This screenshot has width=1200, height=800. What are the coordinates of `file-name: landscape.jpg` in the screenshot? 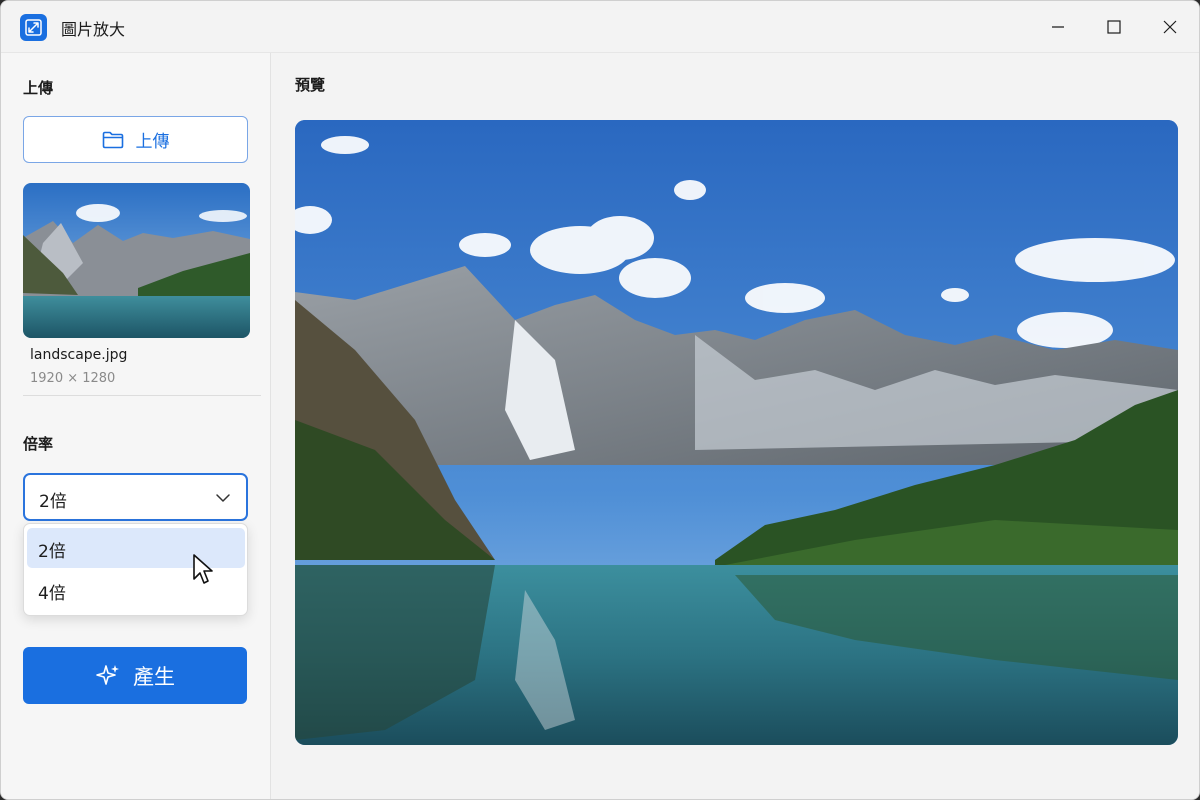 It's located at (79, 355).